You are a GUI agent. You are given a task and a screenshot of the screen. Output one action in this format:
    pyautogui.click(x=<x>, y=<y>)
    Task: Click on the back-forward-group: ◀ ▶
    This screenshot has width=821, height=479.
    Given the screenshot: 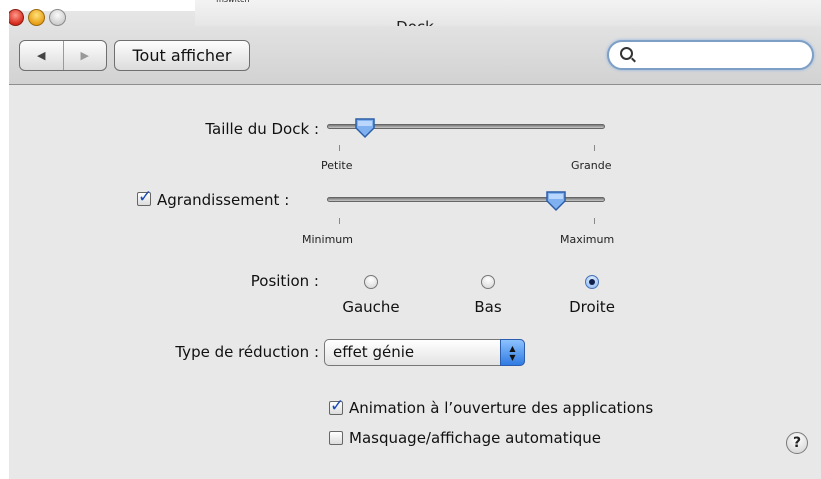 What is the action you would take?
    pyautogui.click(x=63, y=55)
    